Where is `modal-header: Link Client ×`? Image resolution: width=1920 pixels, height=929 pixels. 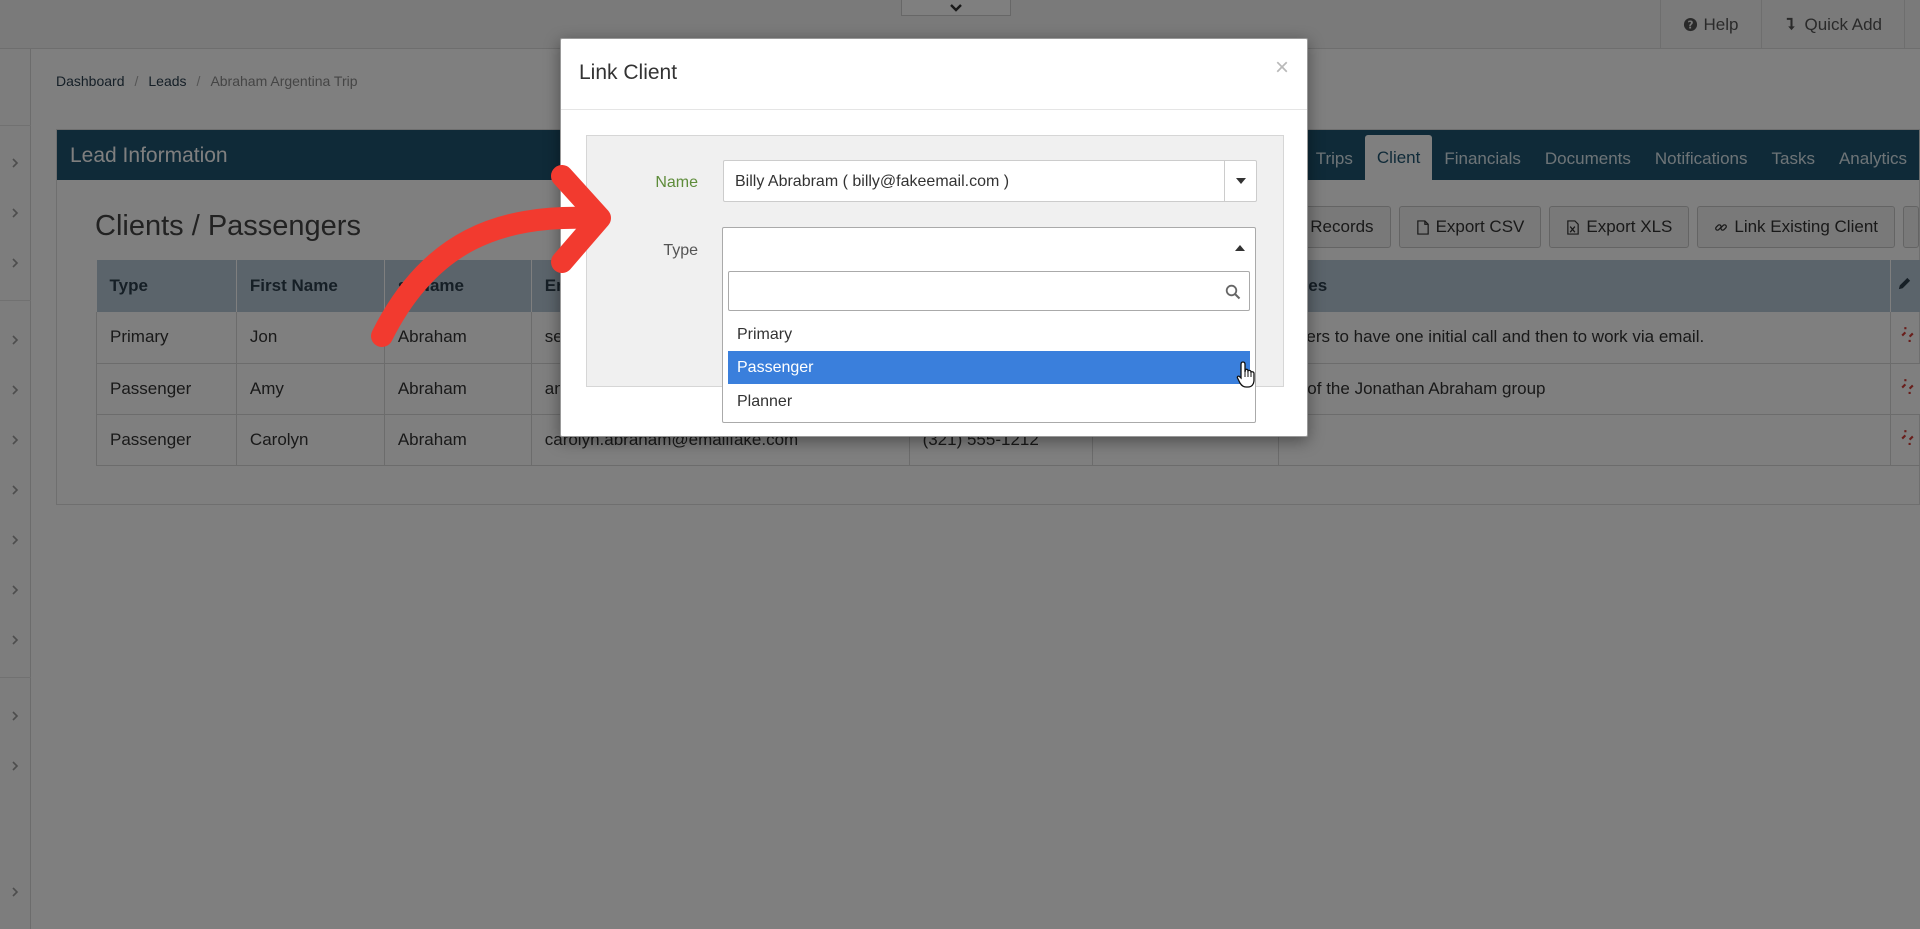
modal-header: Link Client × is located at coordinates (934, 74).